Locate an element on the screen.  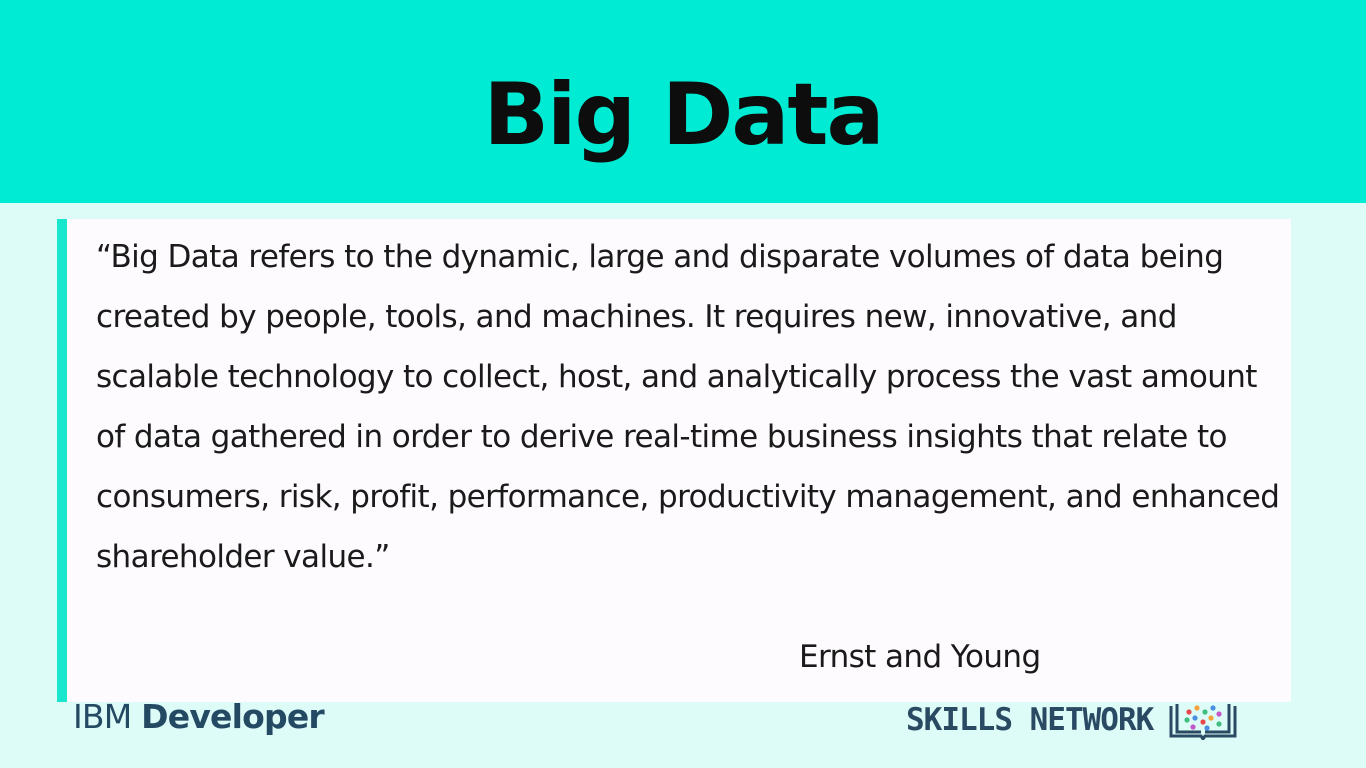
developer-word: Developer is located at coordinates (233, 716).